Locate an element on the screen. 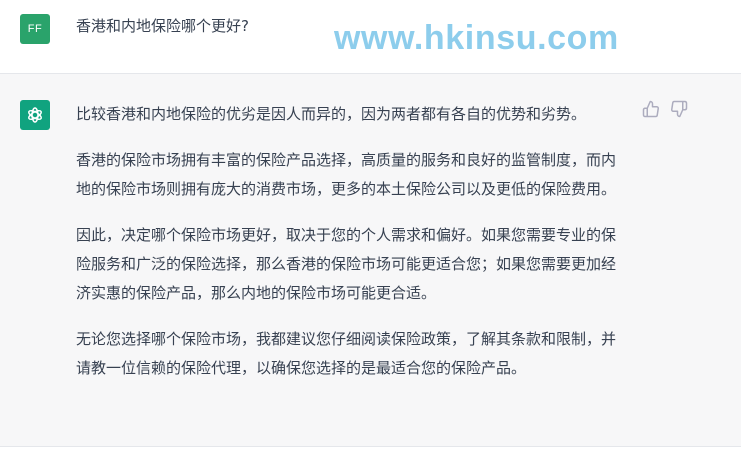  thumbs-up-icon is located at coordinates (651, 109).